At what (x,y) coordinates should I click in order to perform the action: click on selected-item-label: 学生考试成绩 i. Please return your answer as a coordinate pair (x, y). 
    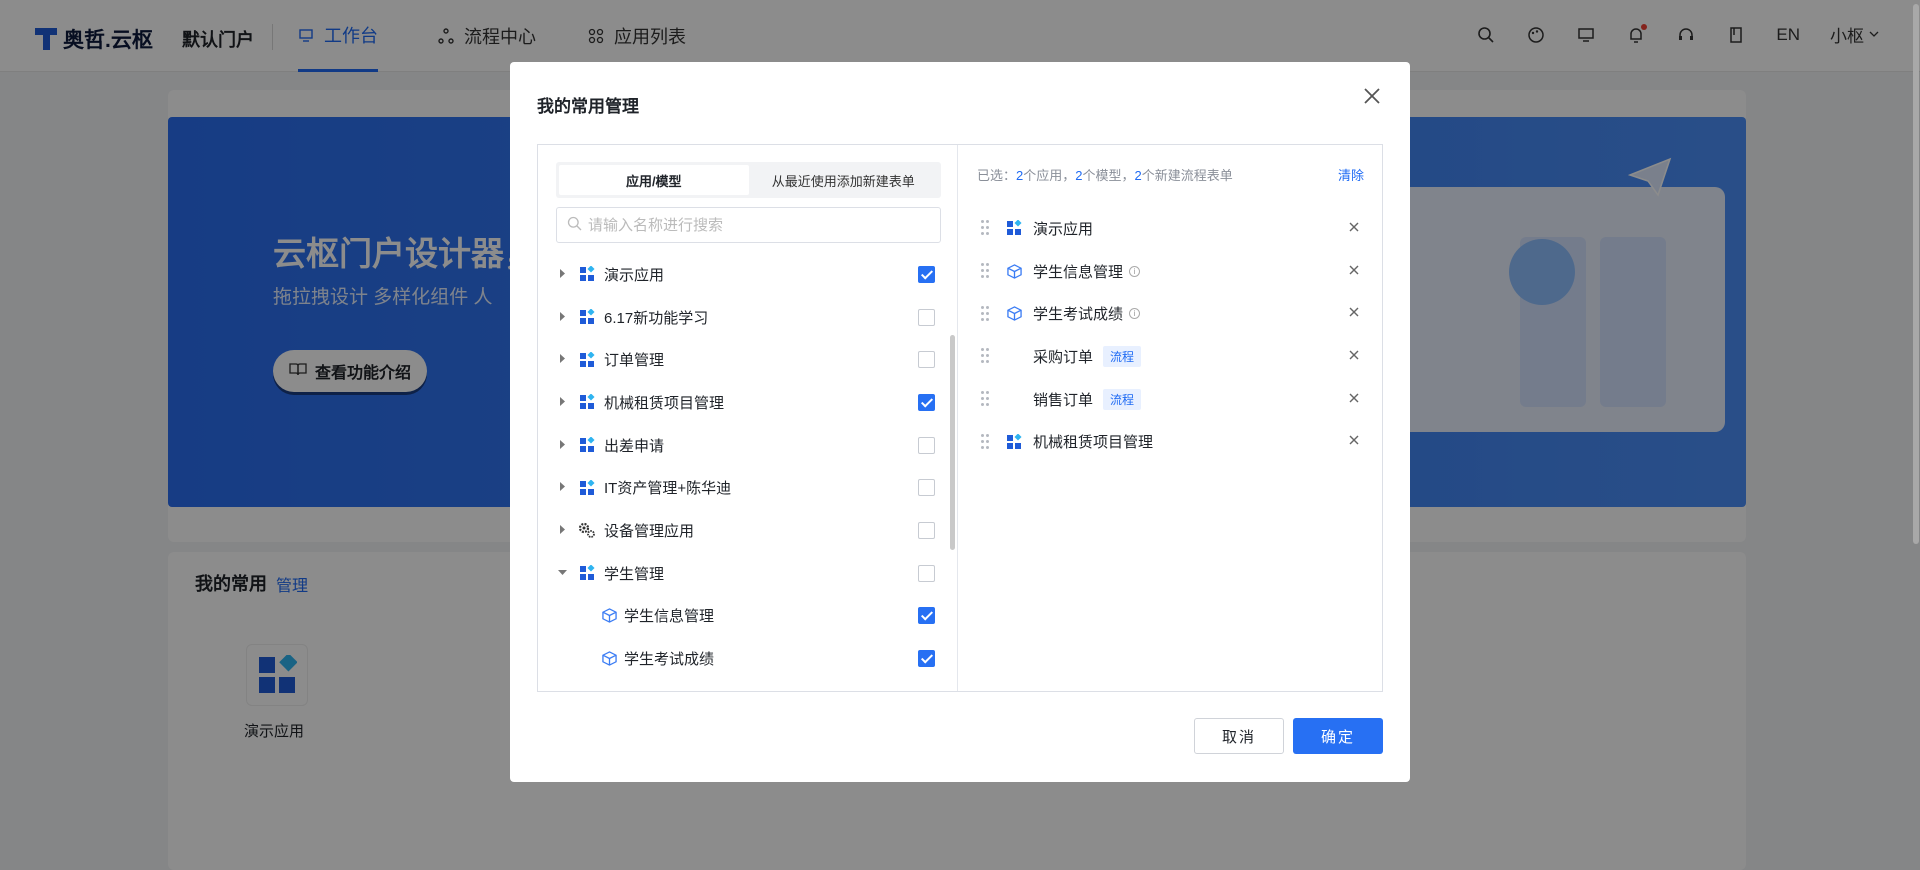
    Looking at the image, I should click on (1087, 313).